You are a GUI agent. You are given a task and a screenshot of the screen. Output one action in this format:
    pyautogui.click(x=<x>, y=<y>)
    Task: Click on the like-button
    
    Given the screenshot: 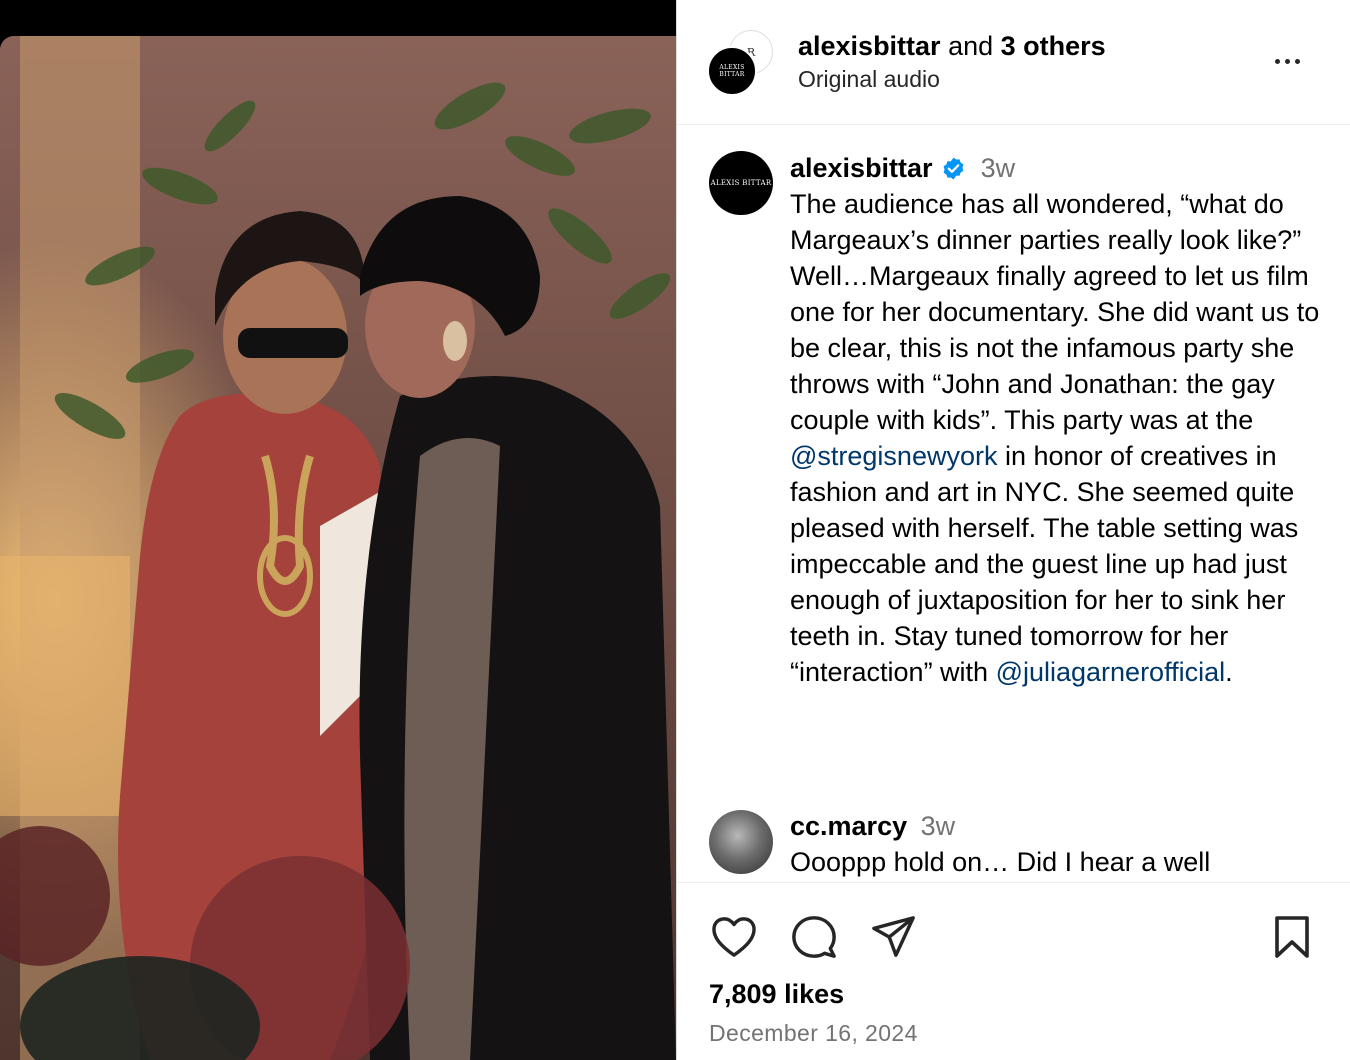 What is the action you would take?
    pyautogui.click(x=734, y=937)
    